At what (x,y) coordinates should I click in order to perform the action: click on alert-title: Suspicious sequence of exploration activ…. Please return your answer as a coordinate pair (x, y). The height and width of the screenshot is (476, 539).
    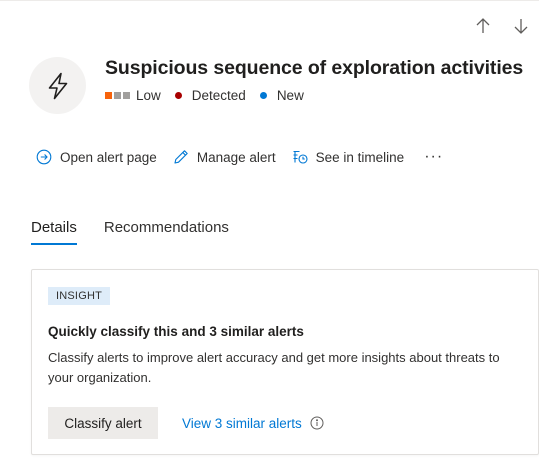
    Looking at the image, I should click on (314, 68).